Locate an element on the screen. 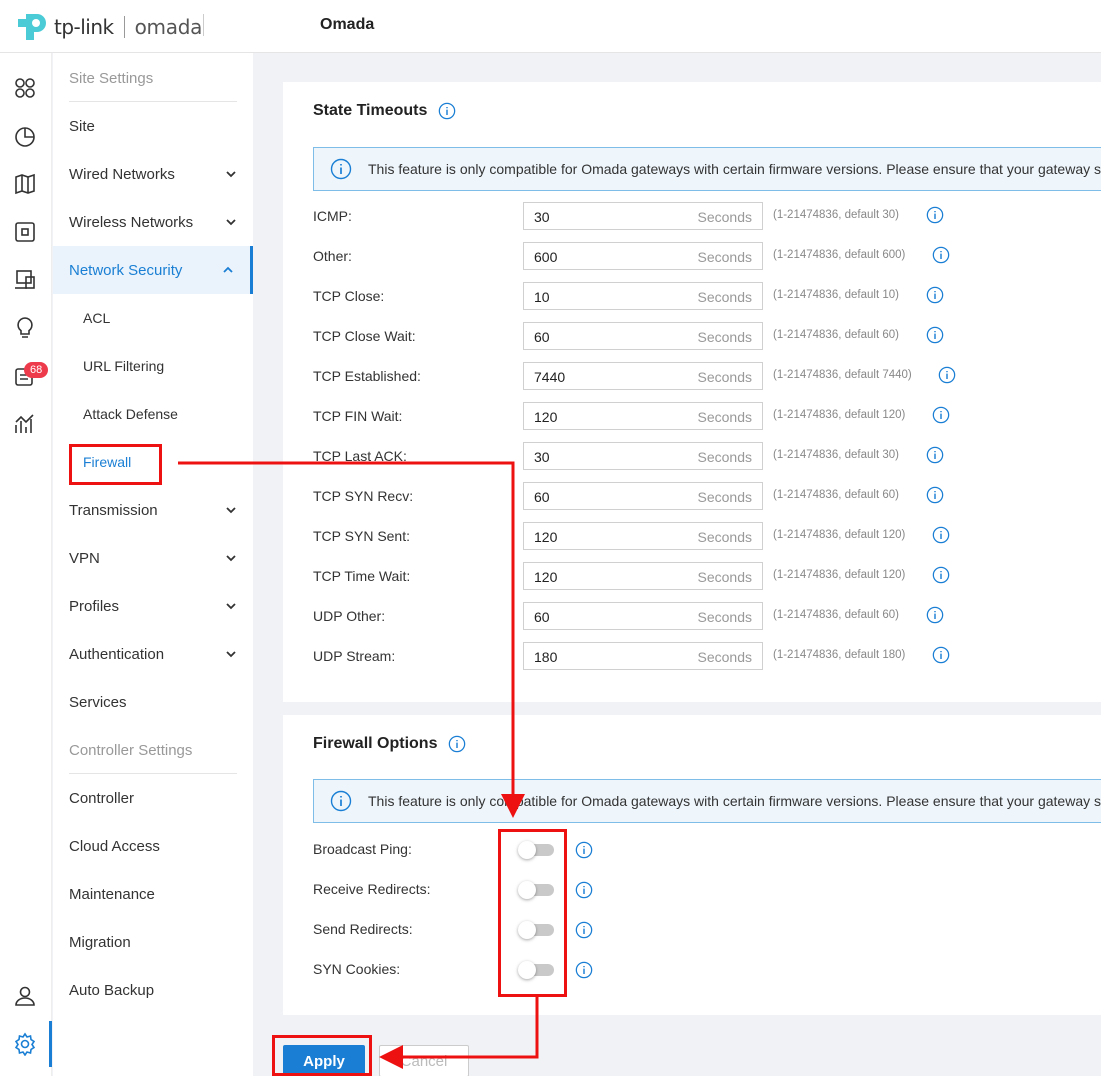  sidebar-item-label: VPN is located at coordinates (84, 558).